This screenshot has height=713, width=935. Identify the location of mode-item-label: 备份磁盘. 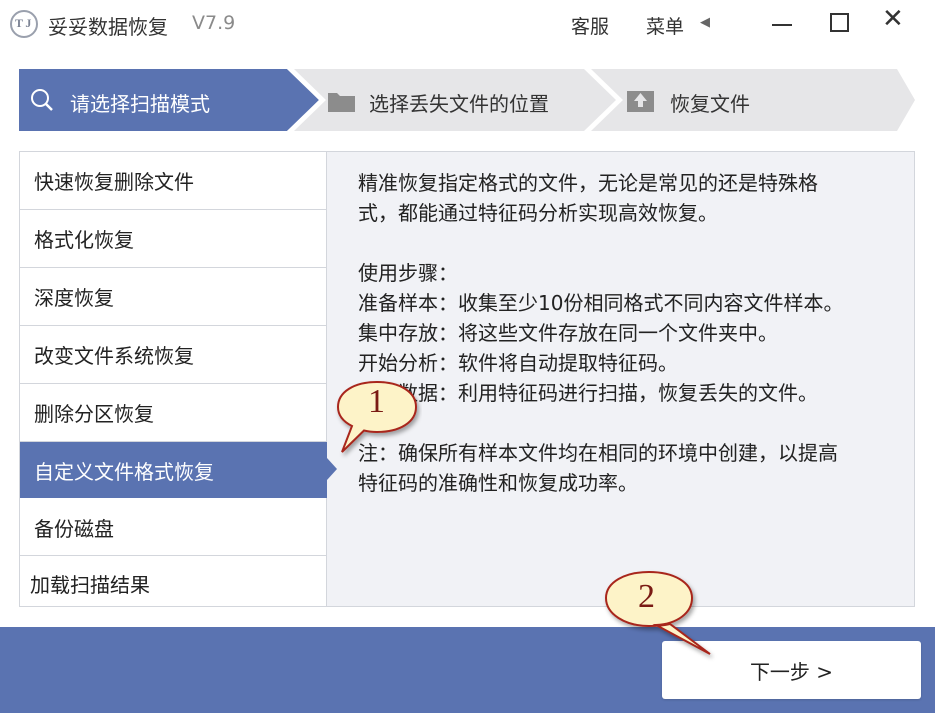
(74, 528).